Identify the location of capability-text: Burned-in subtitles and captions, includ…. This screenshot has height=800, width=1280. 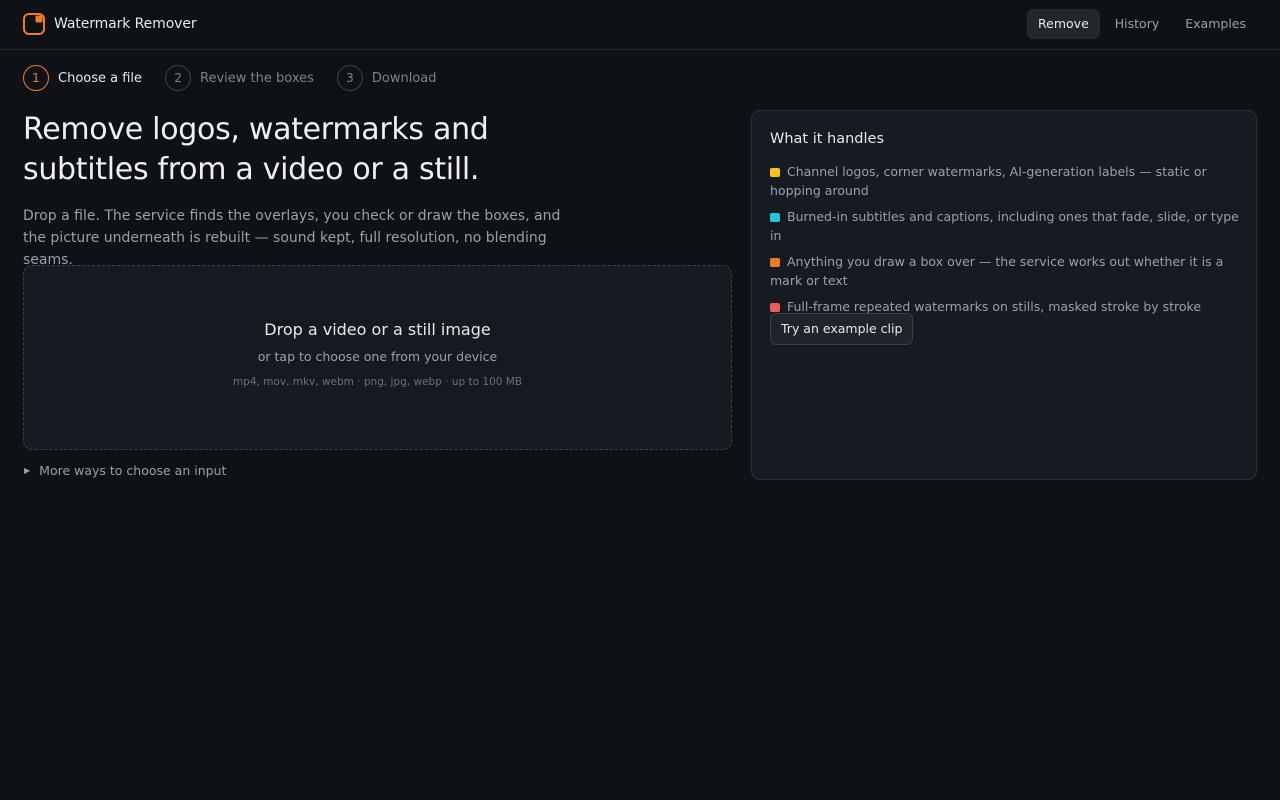
(1004, 226).